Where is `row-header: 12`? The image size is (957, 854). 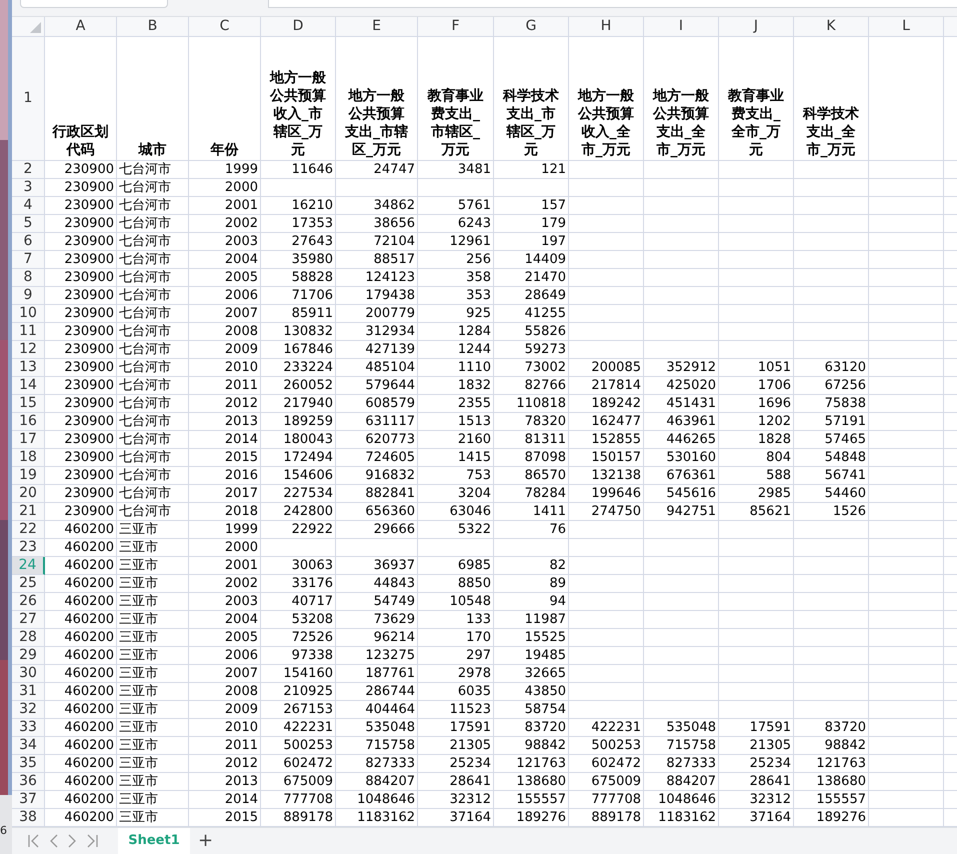 row-header: 12 is located at coordinates (28, 350).